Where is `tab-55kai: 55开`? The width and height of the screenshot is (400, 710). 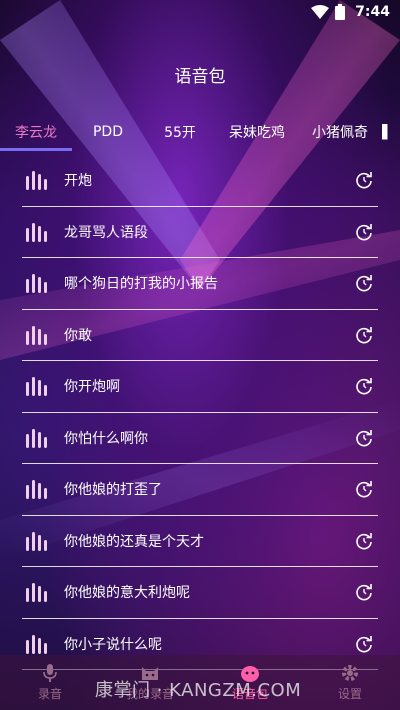
tab-55kai: 55开 is located at coordinates (180, 132).